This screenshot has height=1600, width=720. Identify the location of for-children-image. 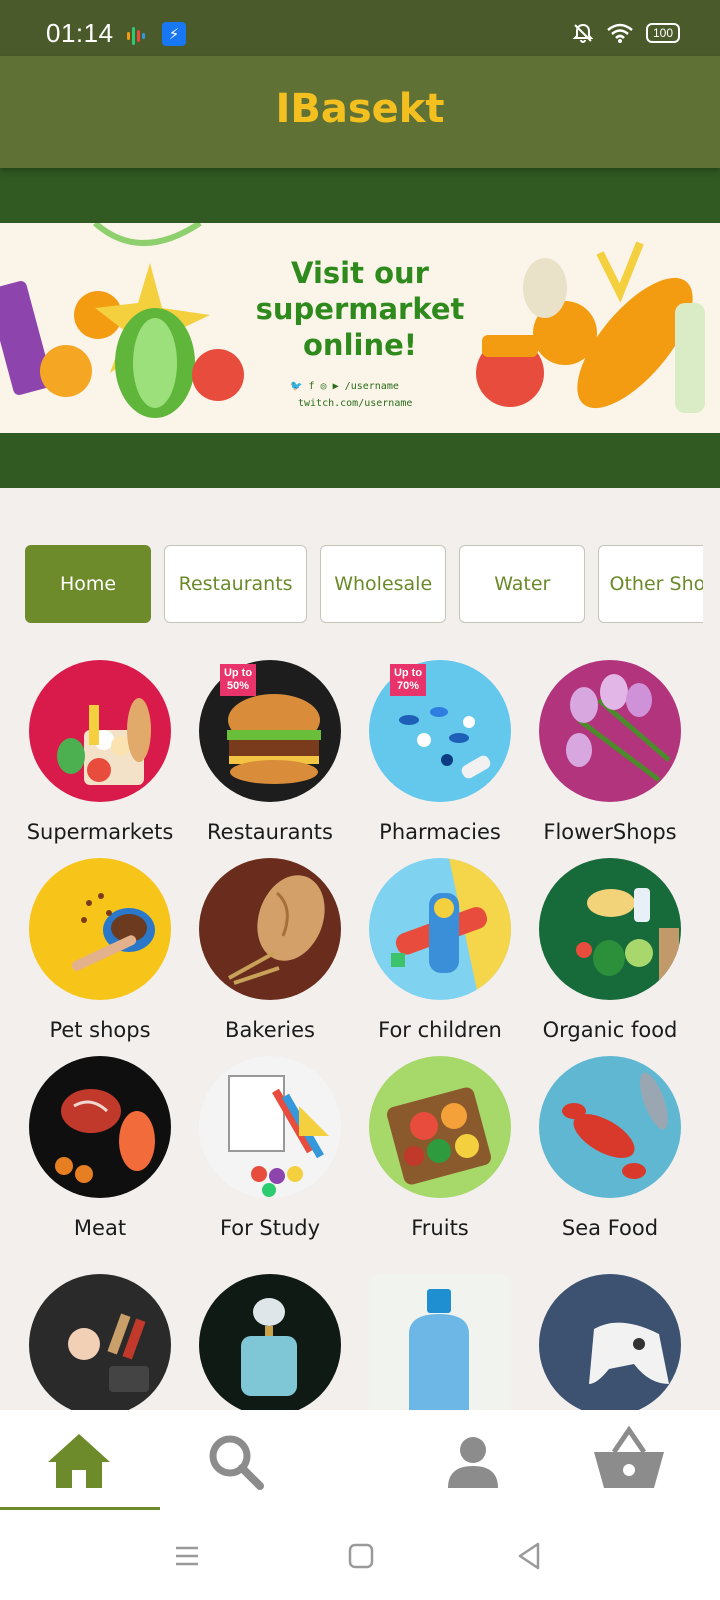
(440, 929).